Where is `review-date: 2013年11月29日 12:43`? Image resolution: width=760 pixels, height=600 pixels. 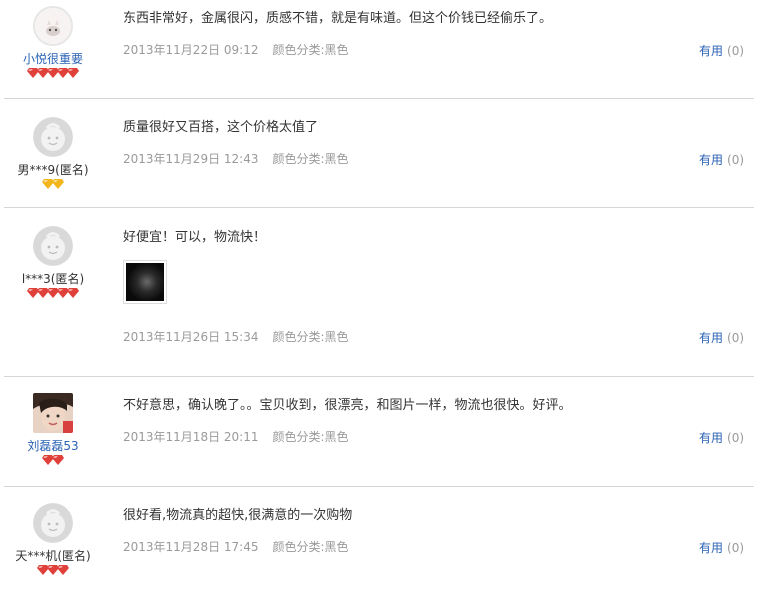
review-date: 2013年11月29日 12:43 is located at coordinates (191, 159).